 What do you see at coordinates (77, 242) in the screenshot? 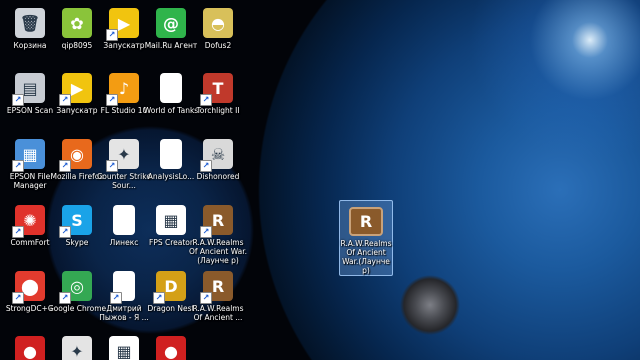
I see `desktop-icon-label: Skype` at bounding box center [77, 242].